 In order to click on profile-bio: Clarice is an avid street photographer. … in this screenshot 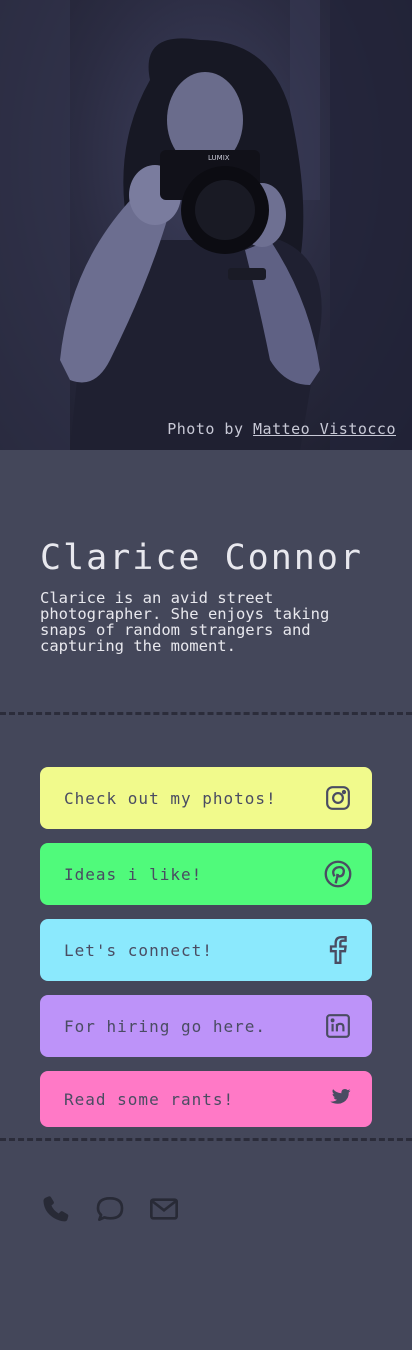, I will do `click(185, 622)`.